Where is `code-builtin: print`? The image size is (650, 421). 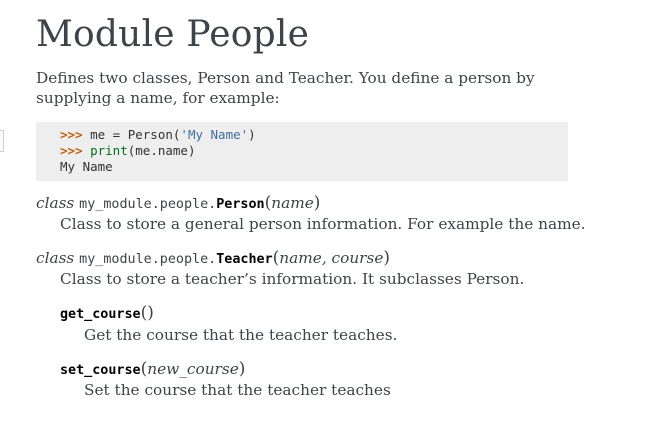 code-builtin: print is located at coordinates (109, 150).